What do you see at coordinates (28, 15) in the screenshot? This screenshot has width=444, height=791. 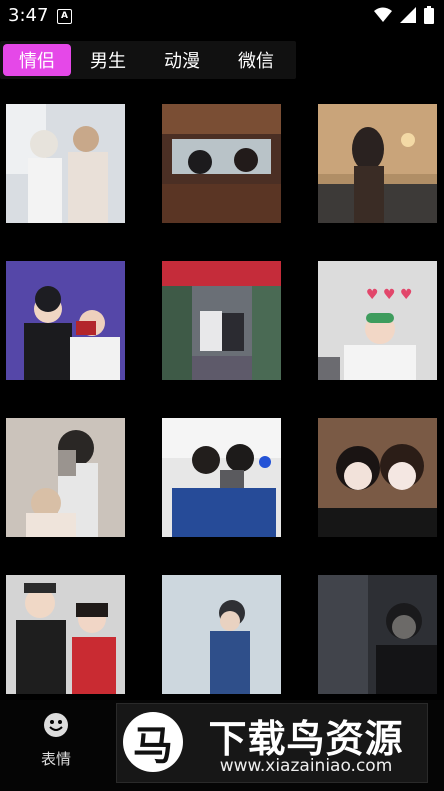 I see `status-time: 3:47` at bounding box center [28, 15].